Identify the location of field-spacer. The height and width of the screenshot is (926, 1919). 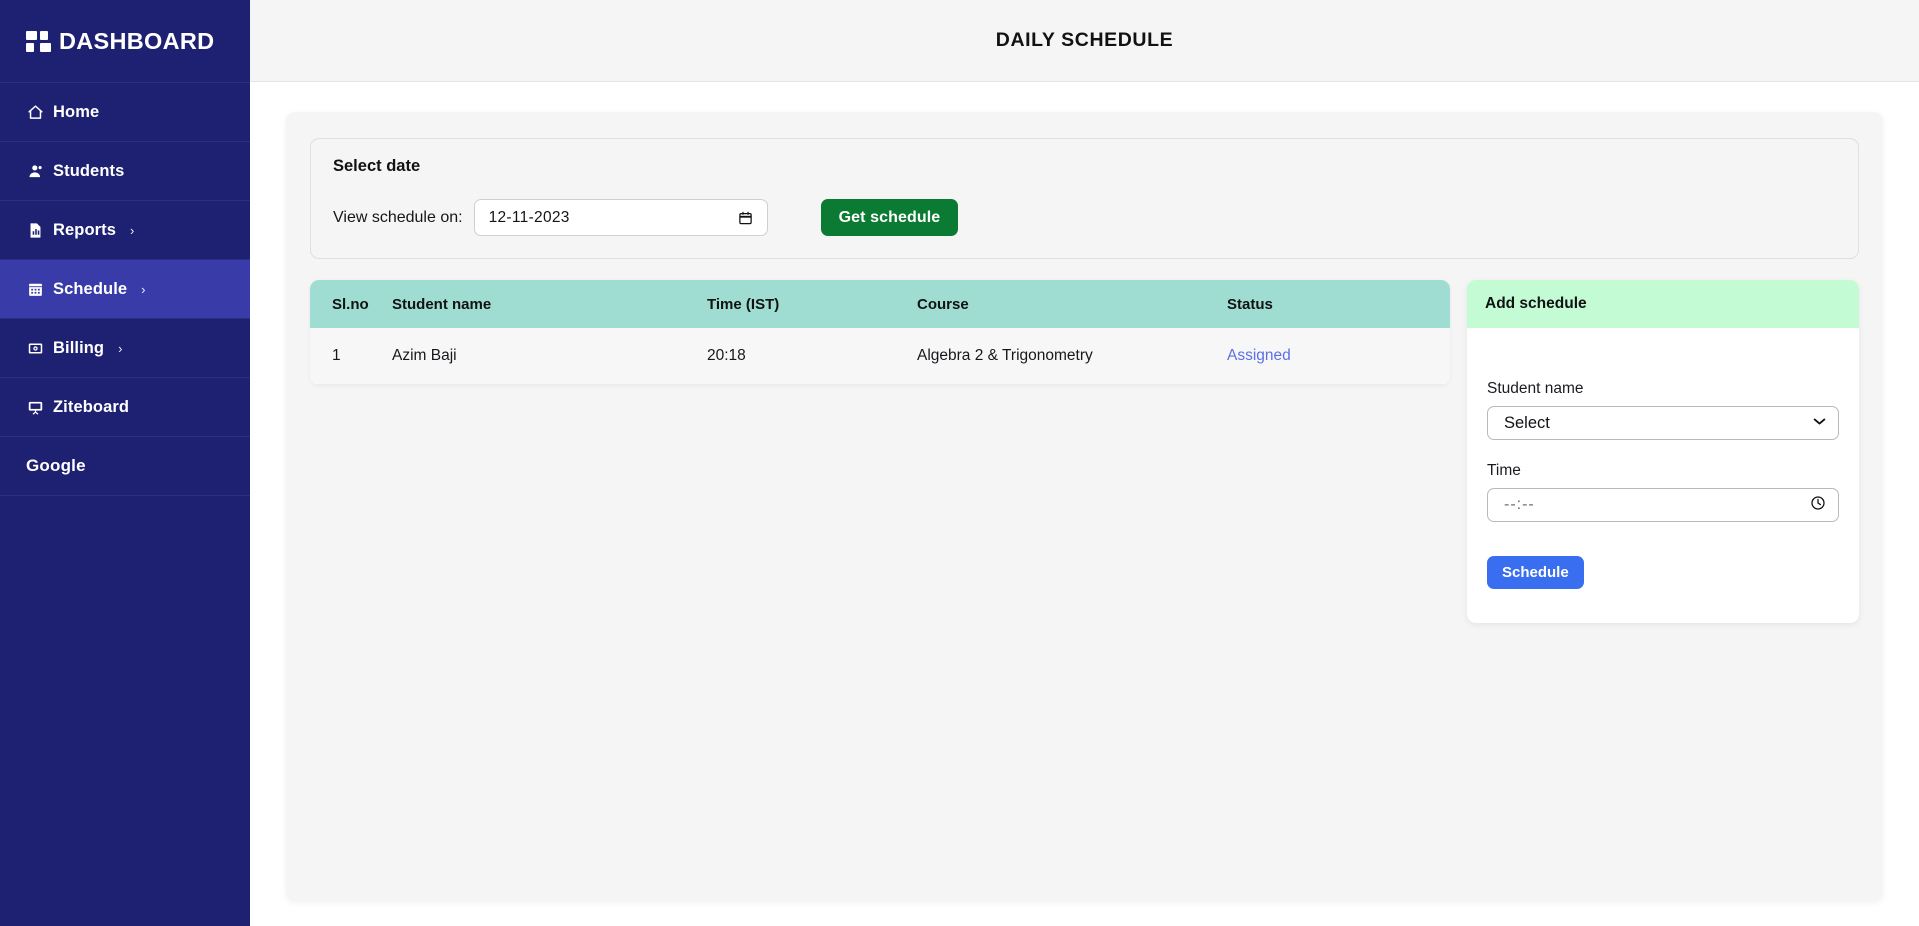
(1663, 451).